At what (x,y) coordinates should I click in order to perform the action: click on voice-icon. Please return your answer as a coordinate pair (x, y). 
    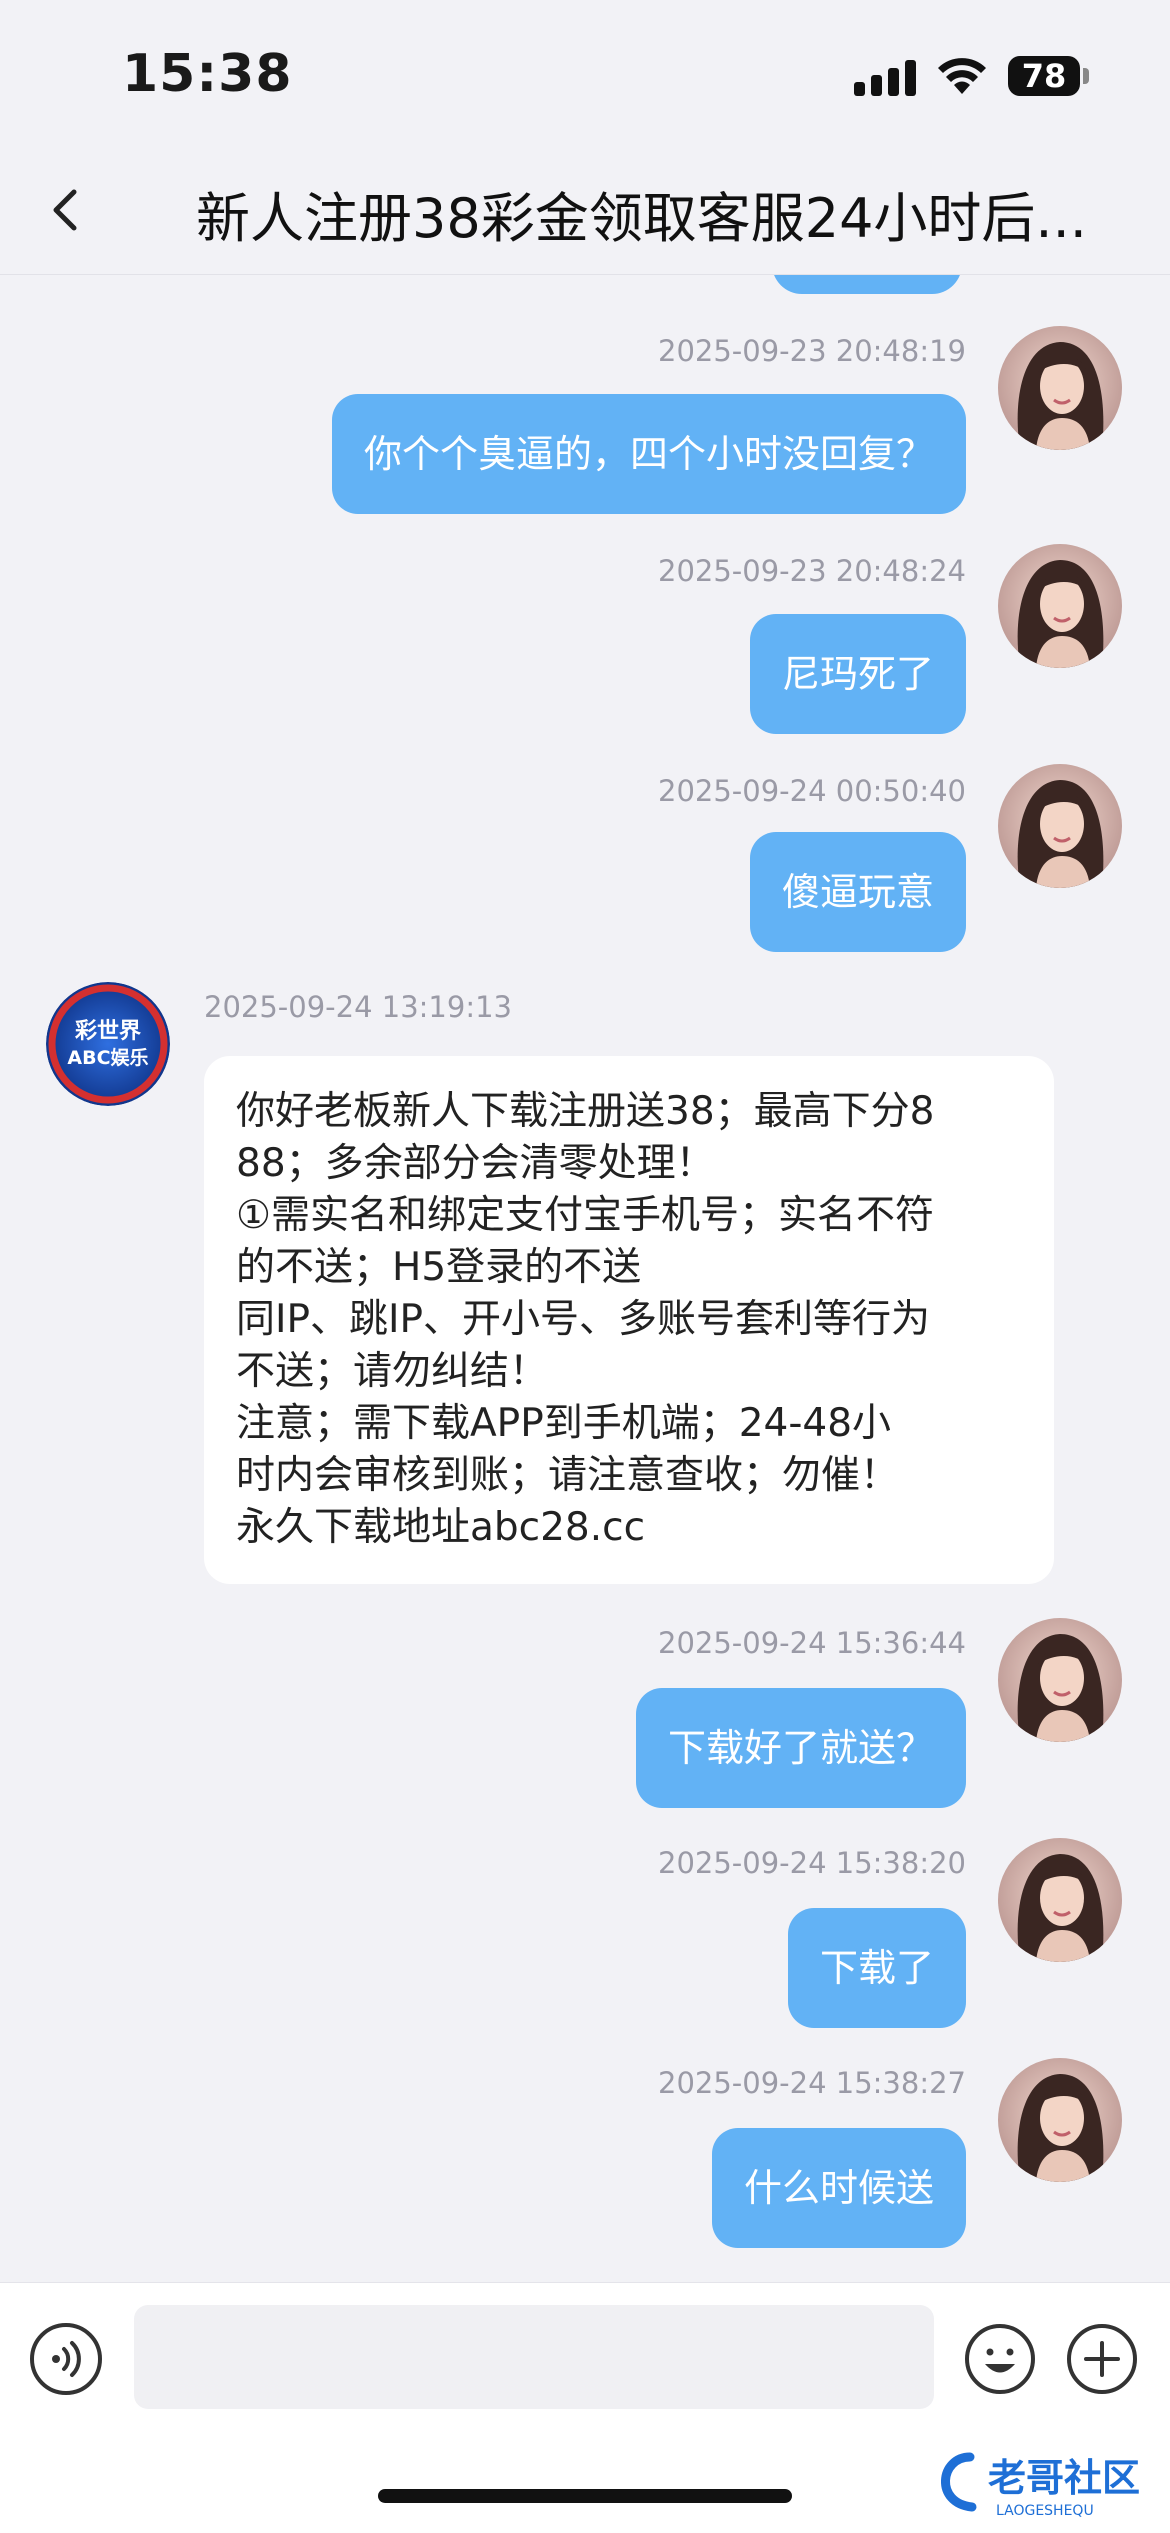
    Looking at the image, I should click on (66, 2359).